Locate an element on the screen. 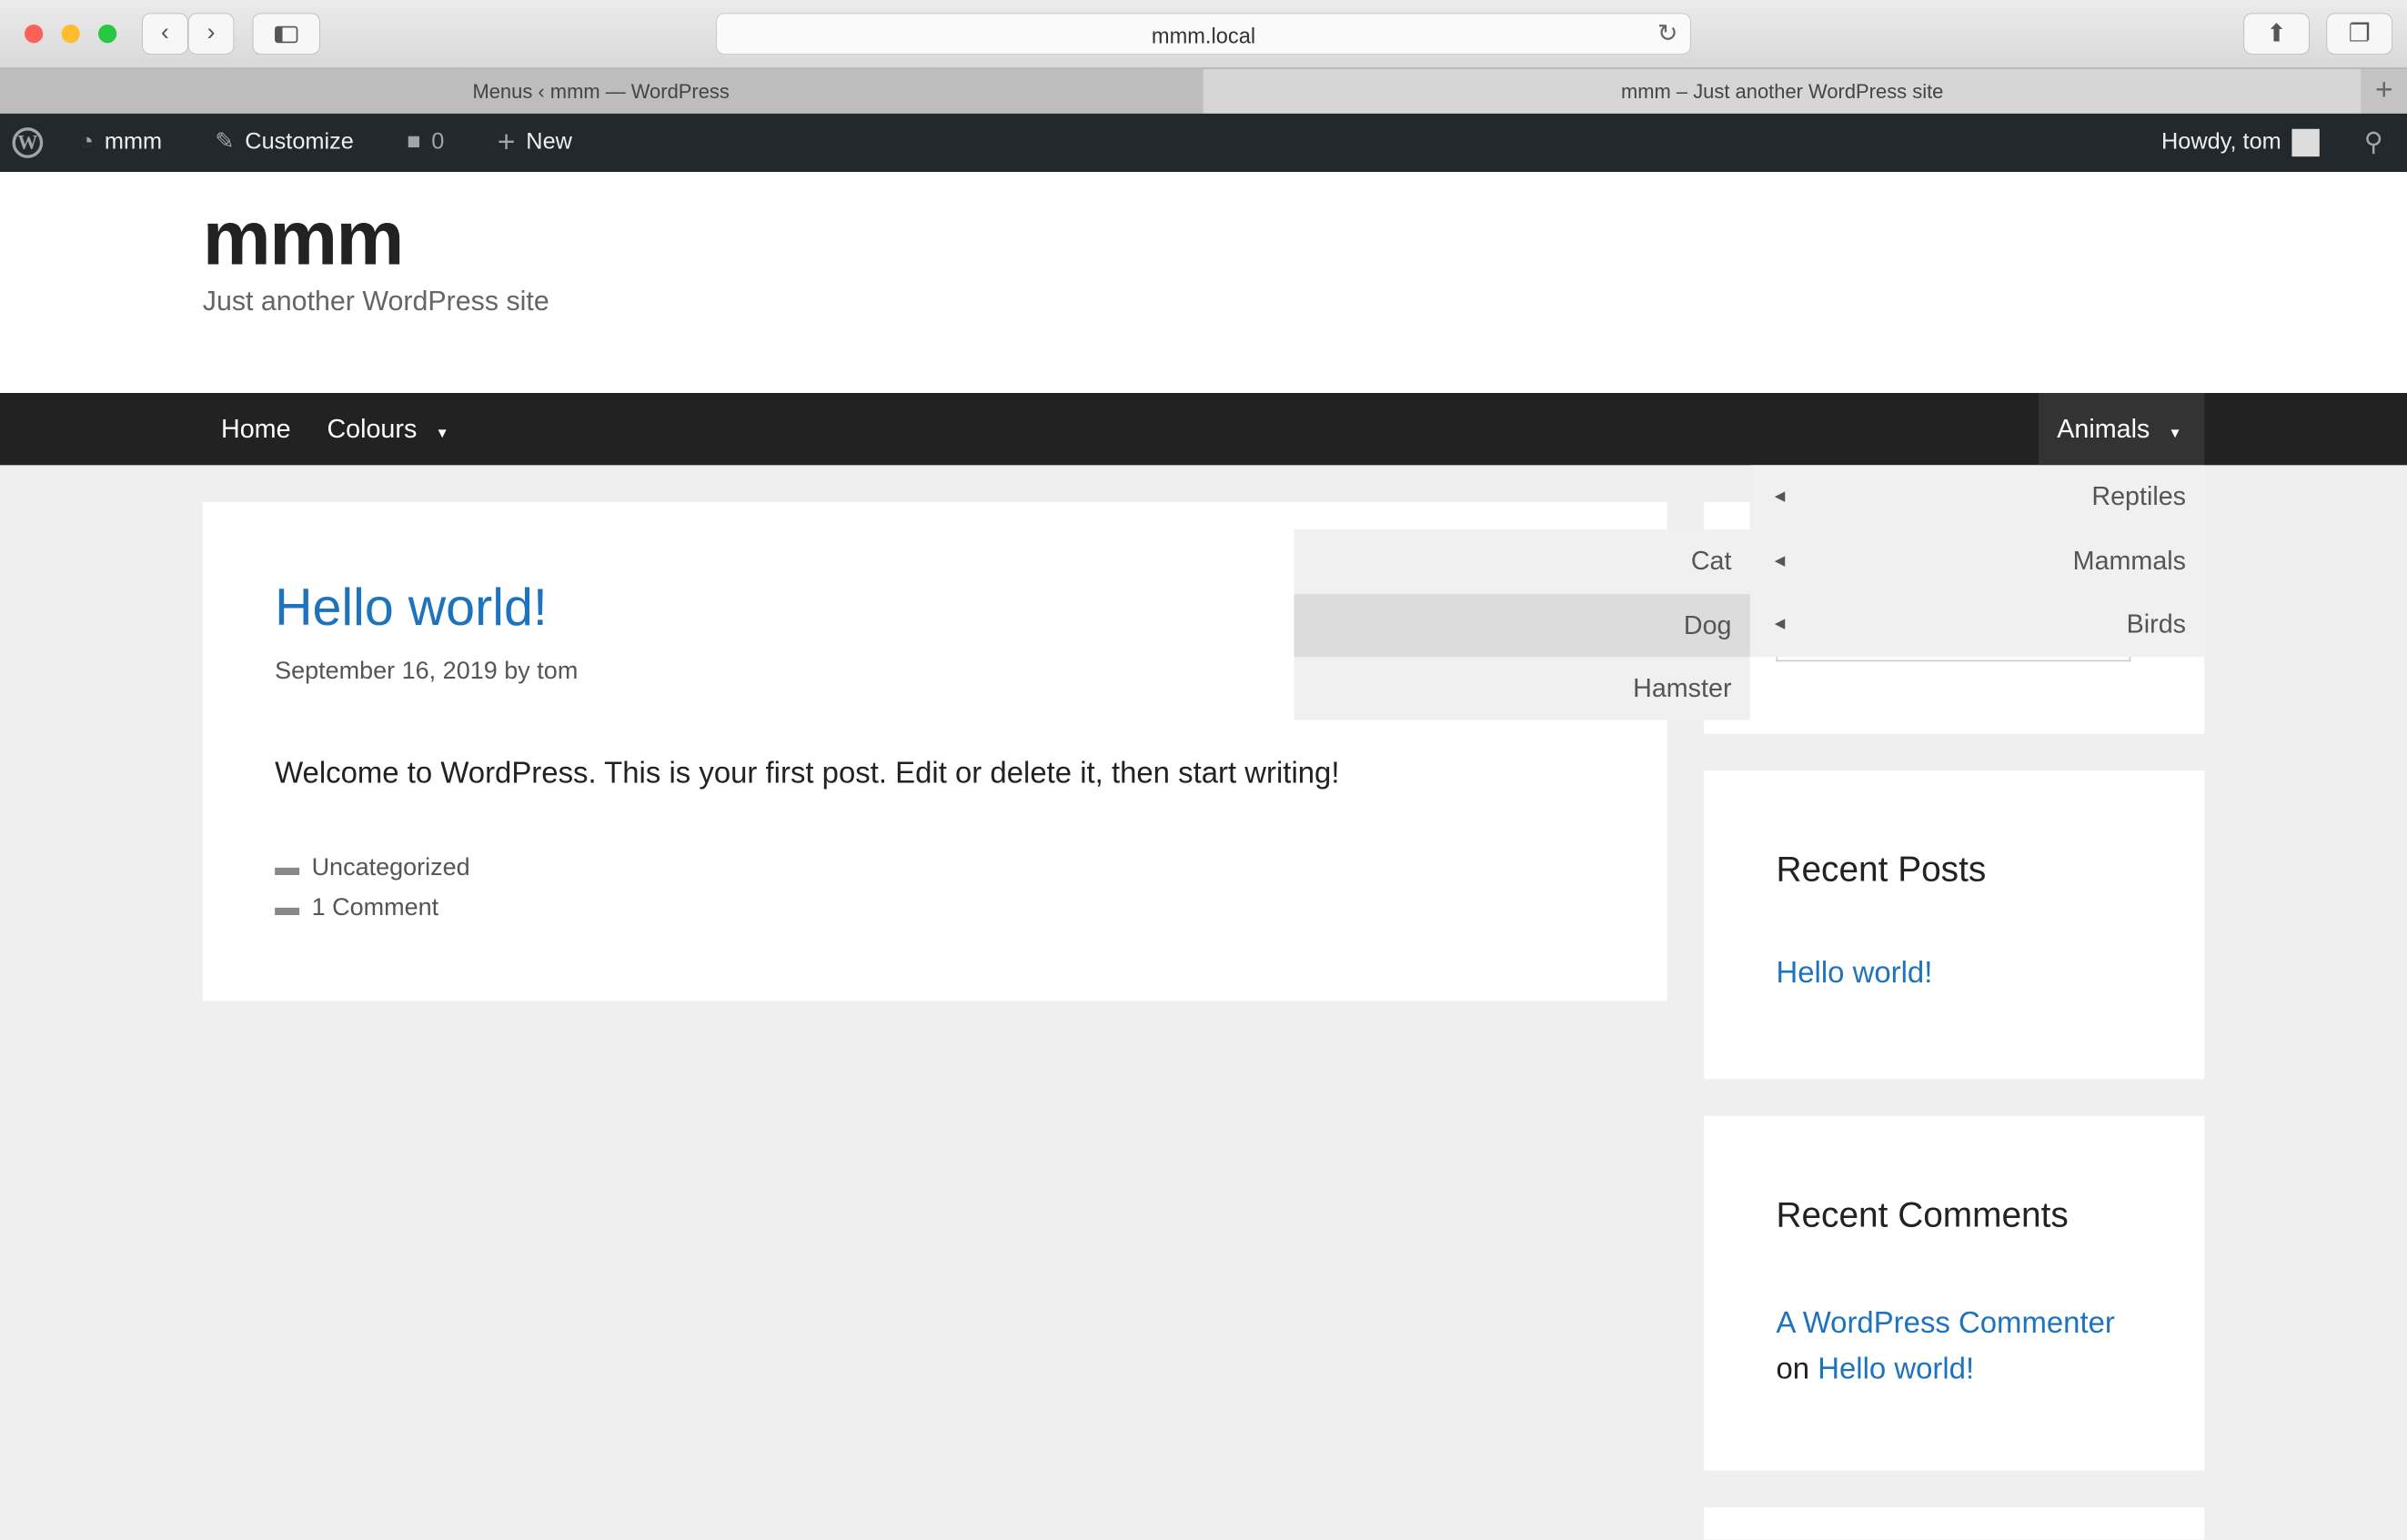  customize-link: ✎ Customize is located at coordinates (284, 143).